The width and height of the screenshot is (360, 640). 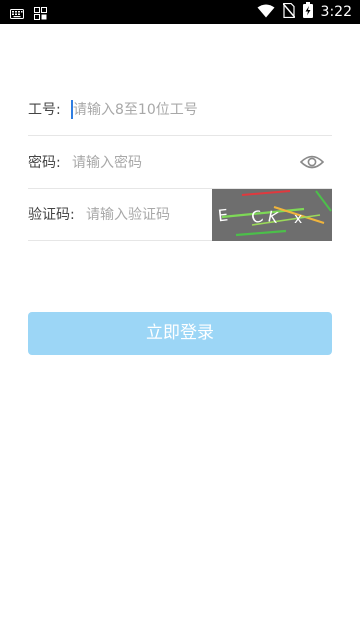 I want to click on password-label: 密码:, so click(x=44, y=163).